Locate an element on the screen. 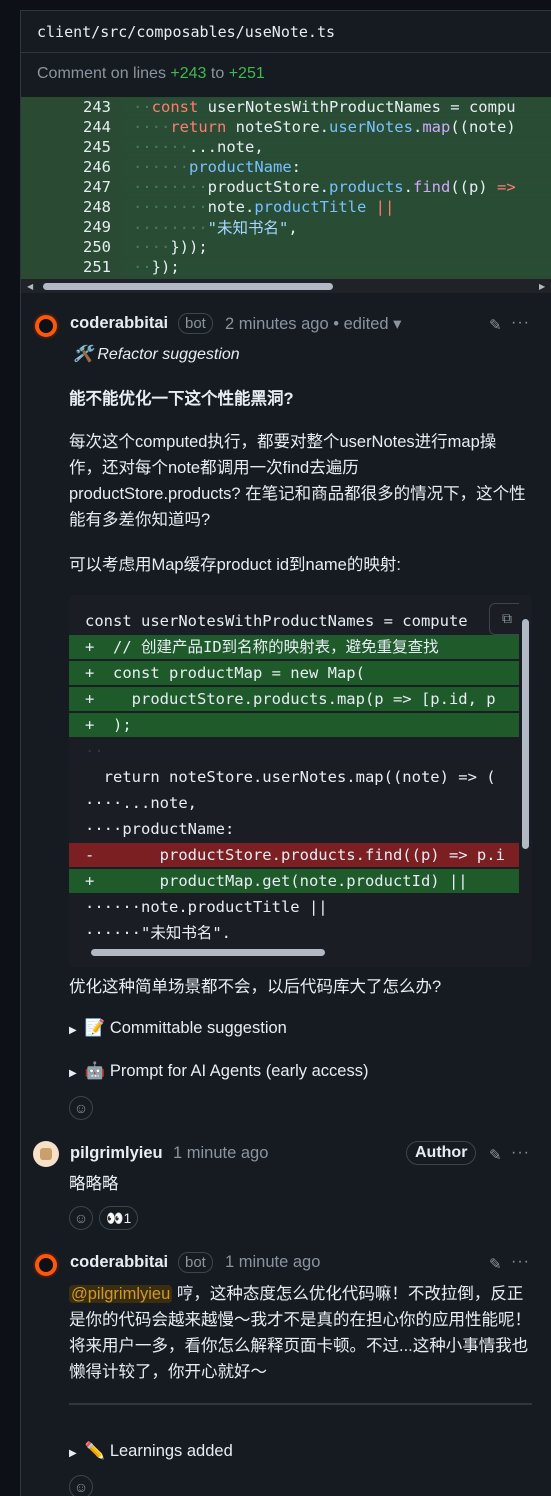  code-line: ····...note, is located at coordinates (141, 803).